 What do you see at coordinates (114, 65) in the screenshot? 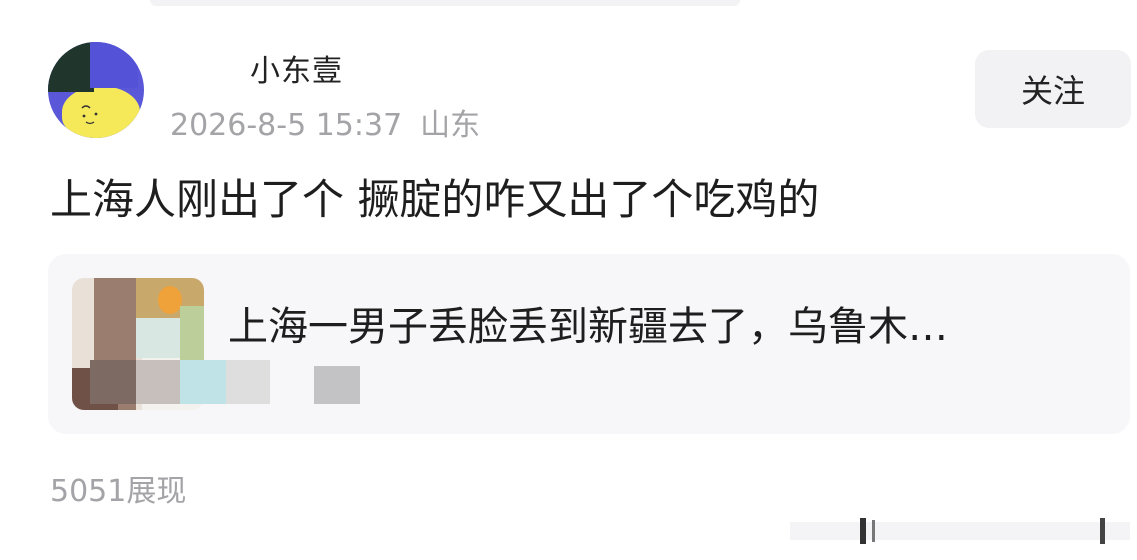
I see `avatar-mosaic-purple` at bounding box center [114, 65].